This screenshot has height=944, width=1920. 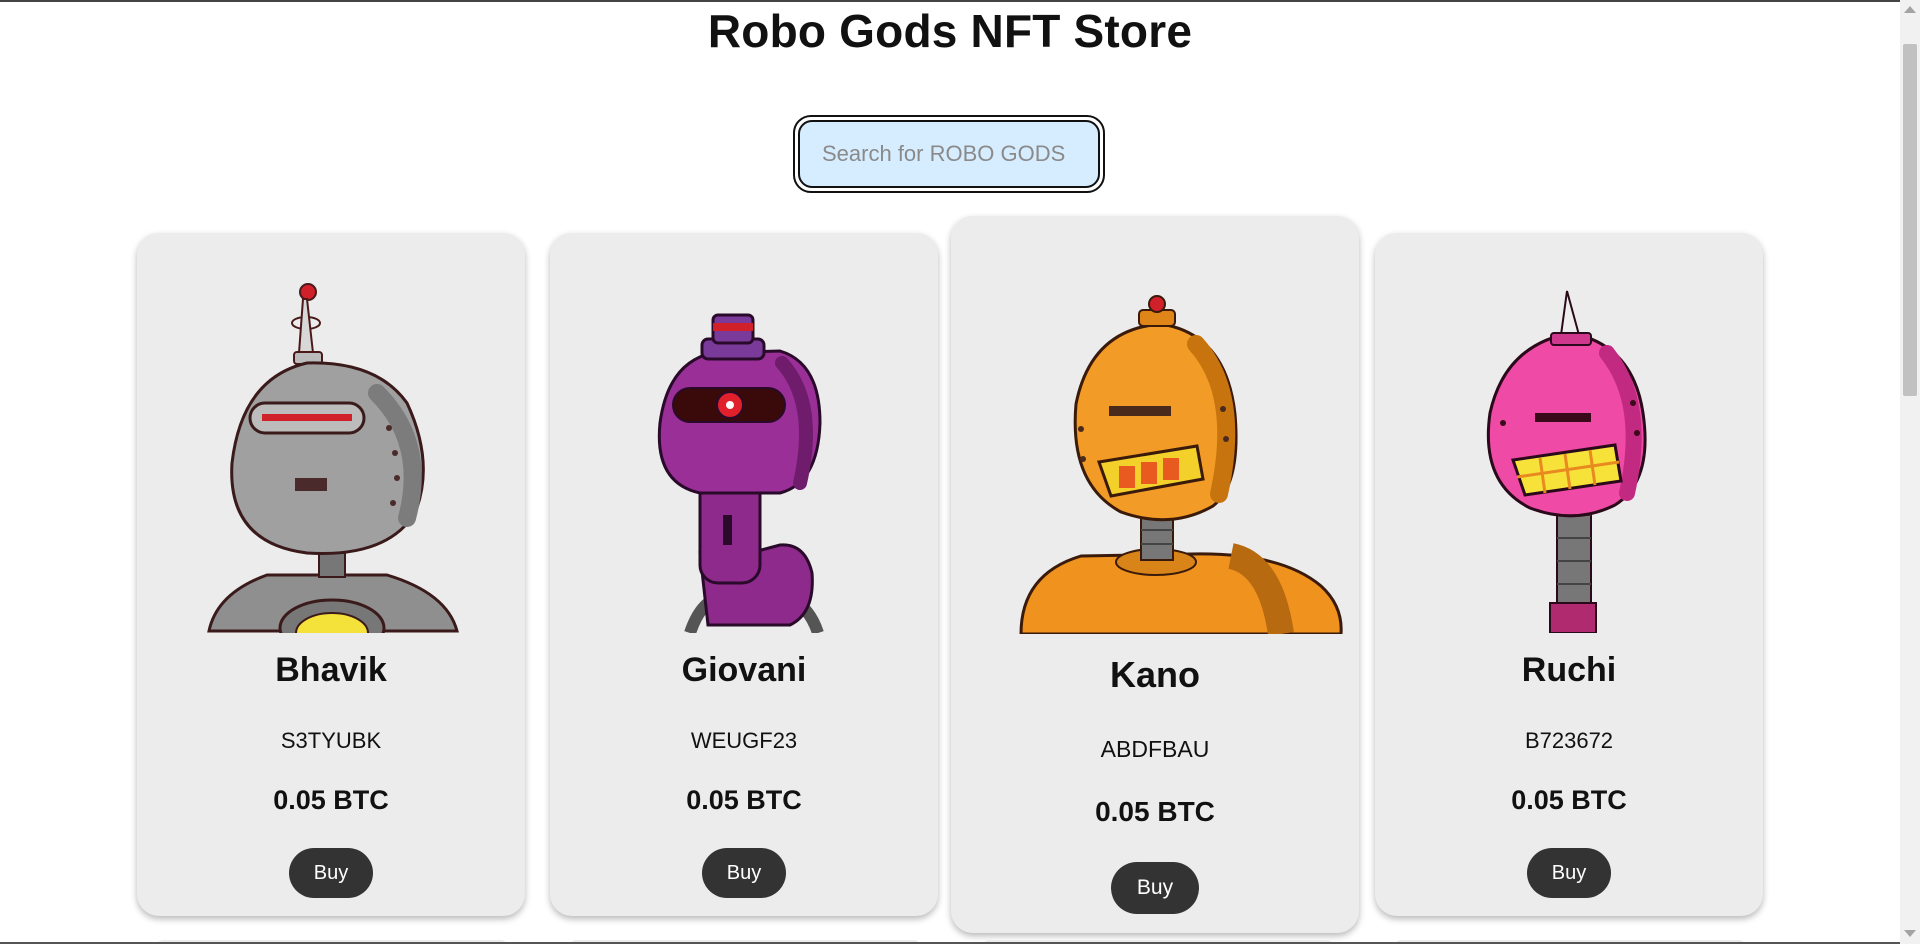 I want to click on product-name: Ruchi, so click(x=1569, y=670).